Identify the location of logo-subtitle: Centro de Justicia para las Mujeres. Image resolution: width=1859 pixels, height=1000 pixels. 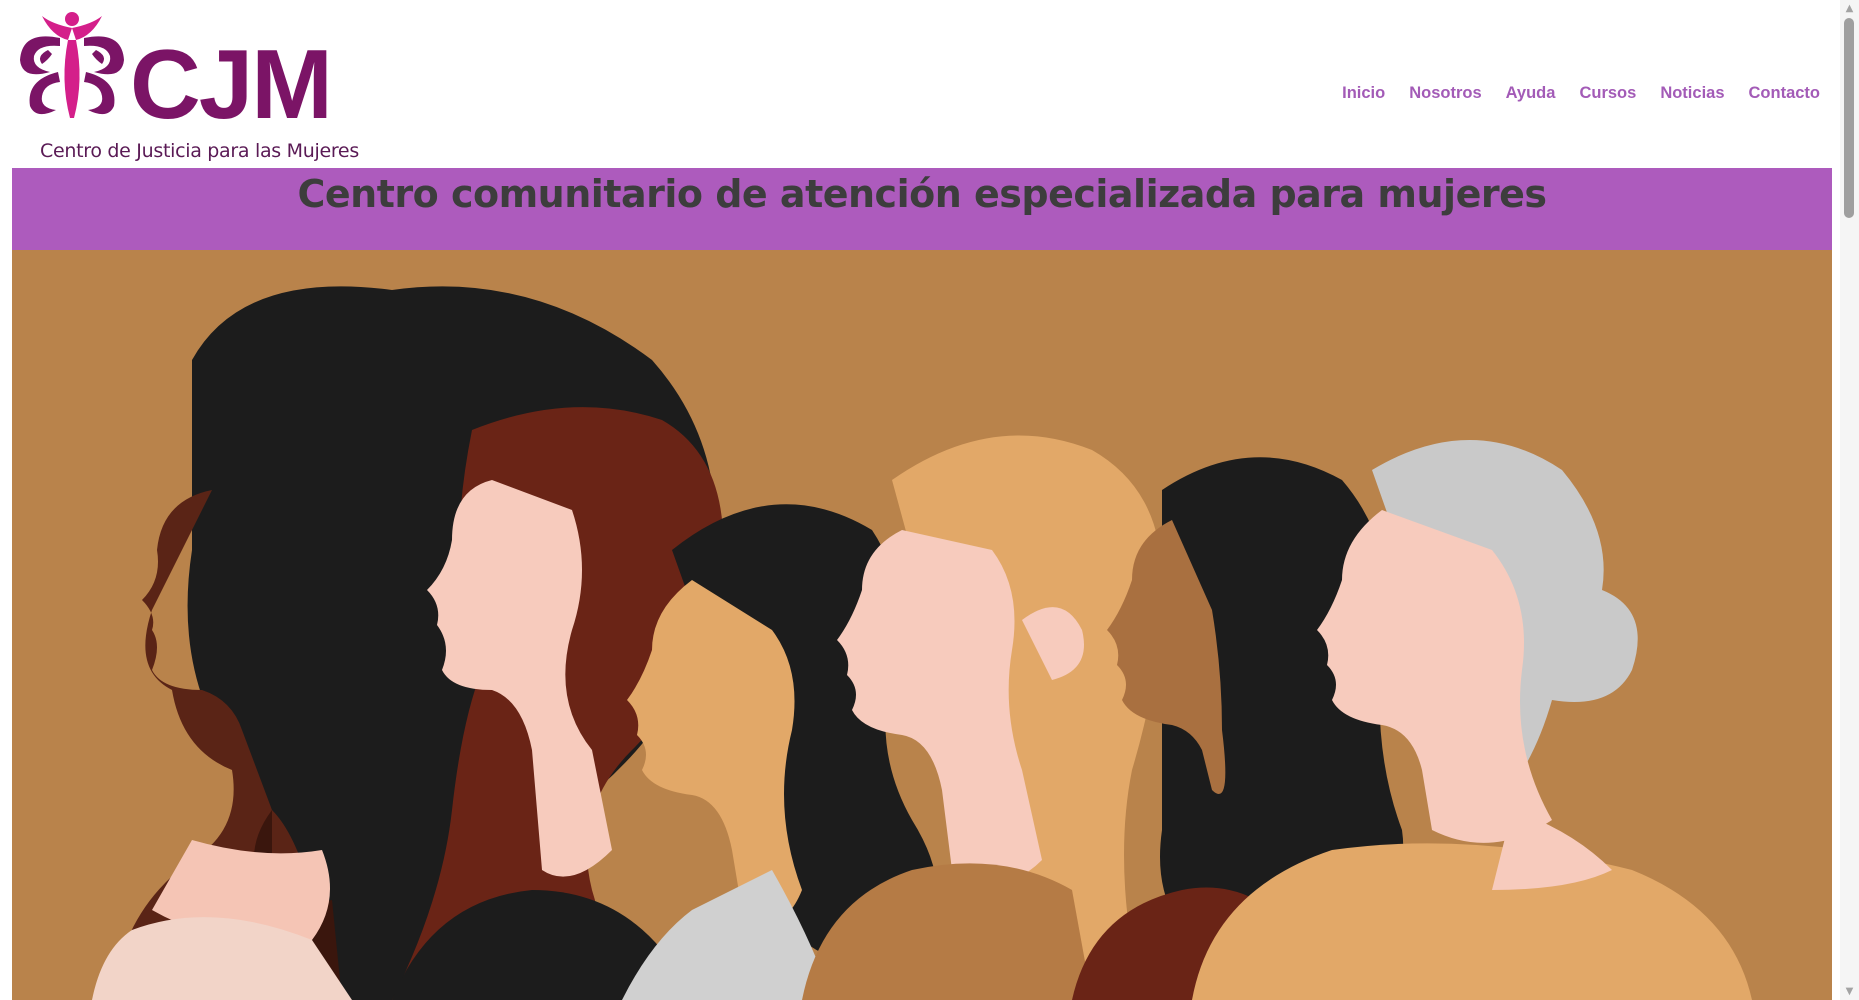
(199, 151).